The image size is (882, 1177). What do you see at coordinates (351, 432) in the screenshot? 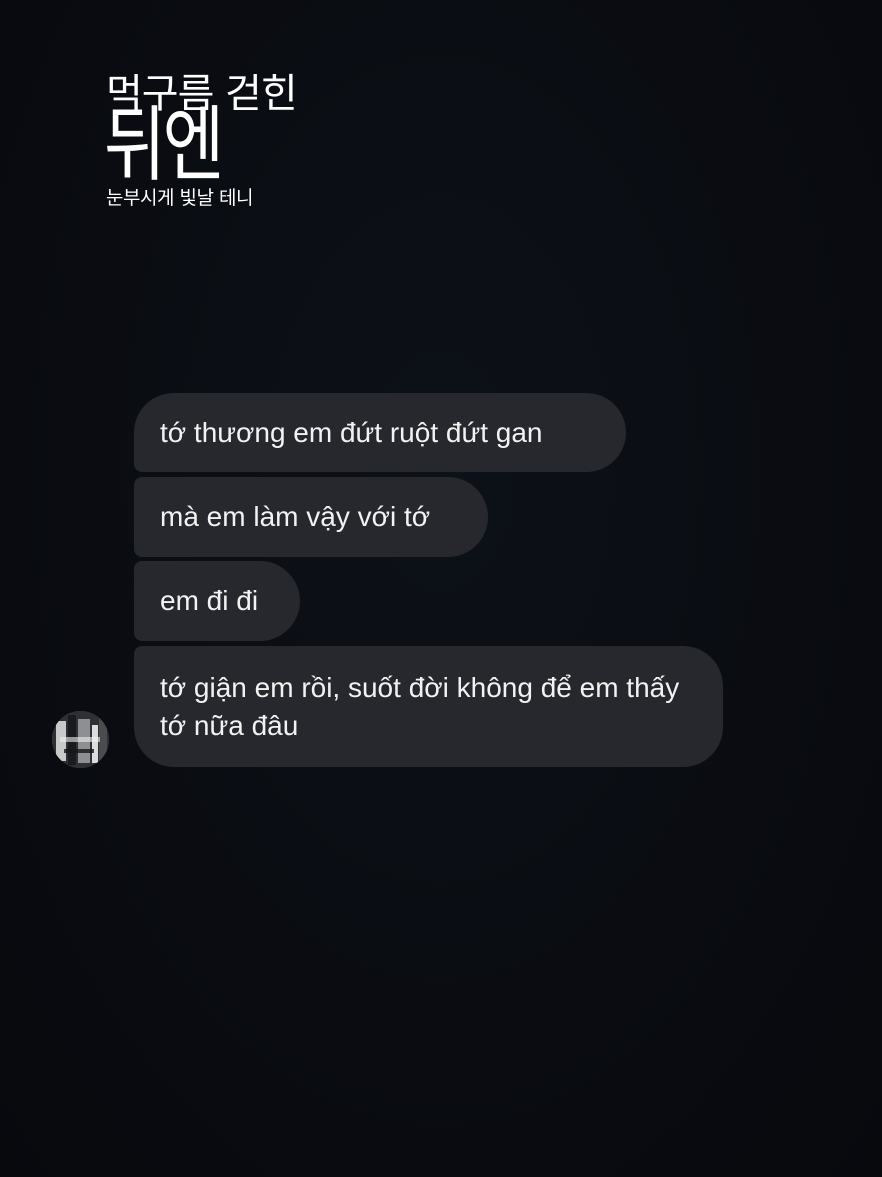
I see `message-text: tớ thương em đứt ruột đứt gan` at bounding box center [351, 432].